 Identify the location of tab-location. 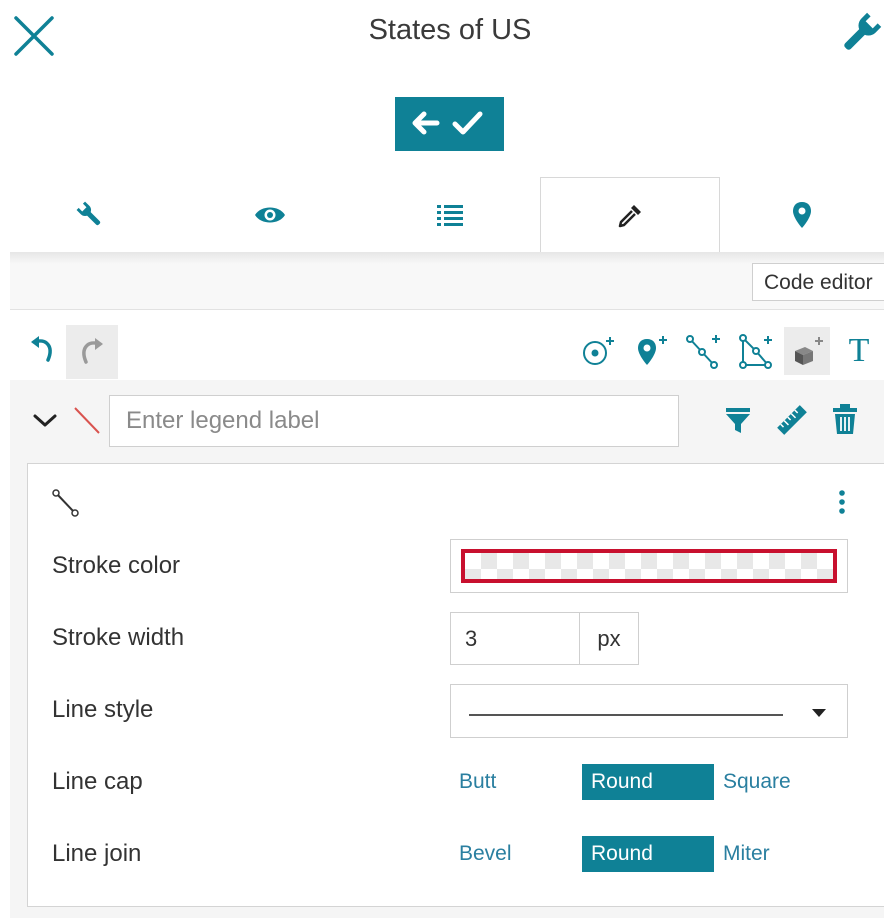
(802, 215).